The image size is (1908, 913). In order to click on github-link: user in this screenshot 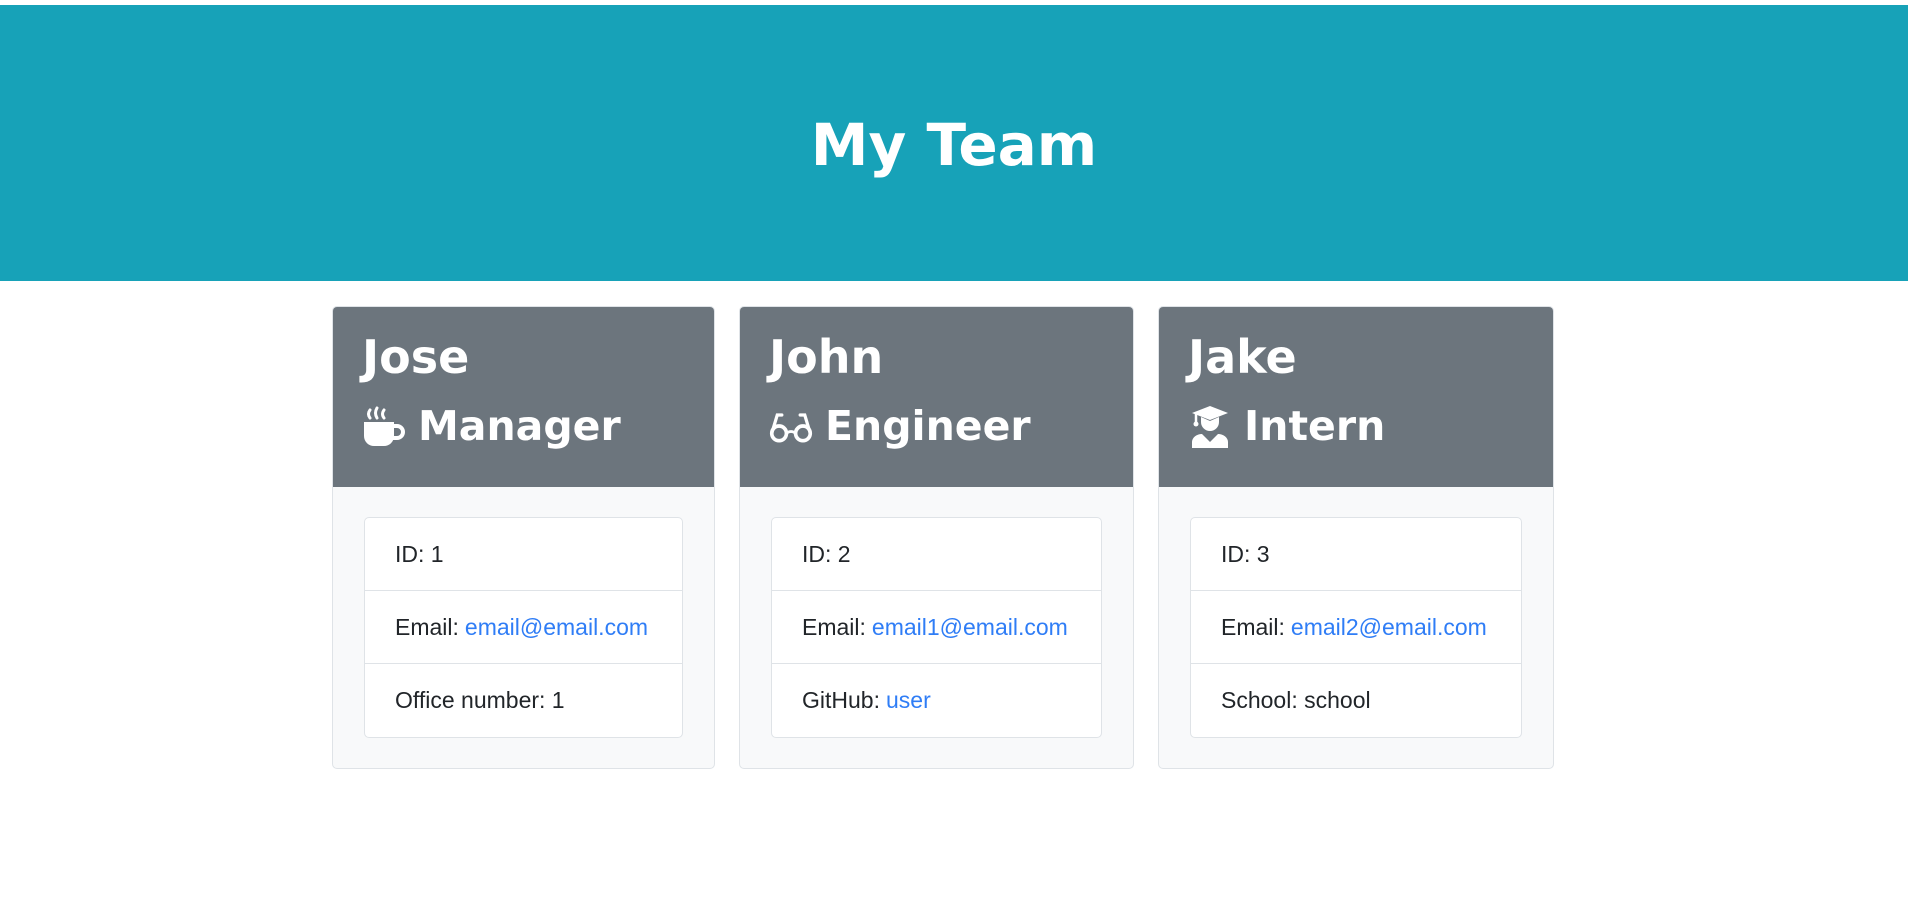, I will do `click(908, 700)`.